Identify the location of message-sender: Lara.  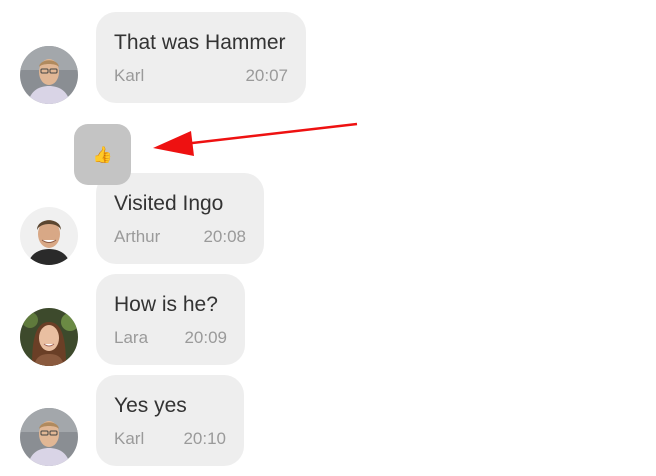
(131, 337).